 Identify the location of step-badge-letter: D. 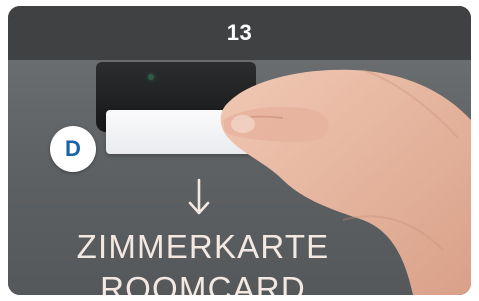
(73, 148).